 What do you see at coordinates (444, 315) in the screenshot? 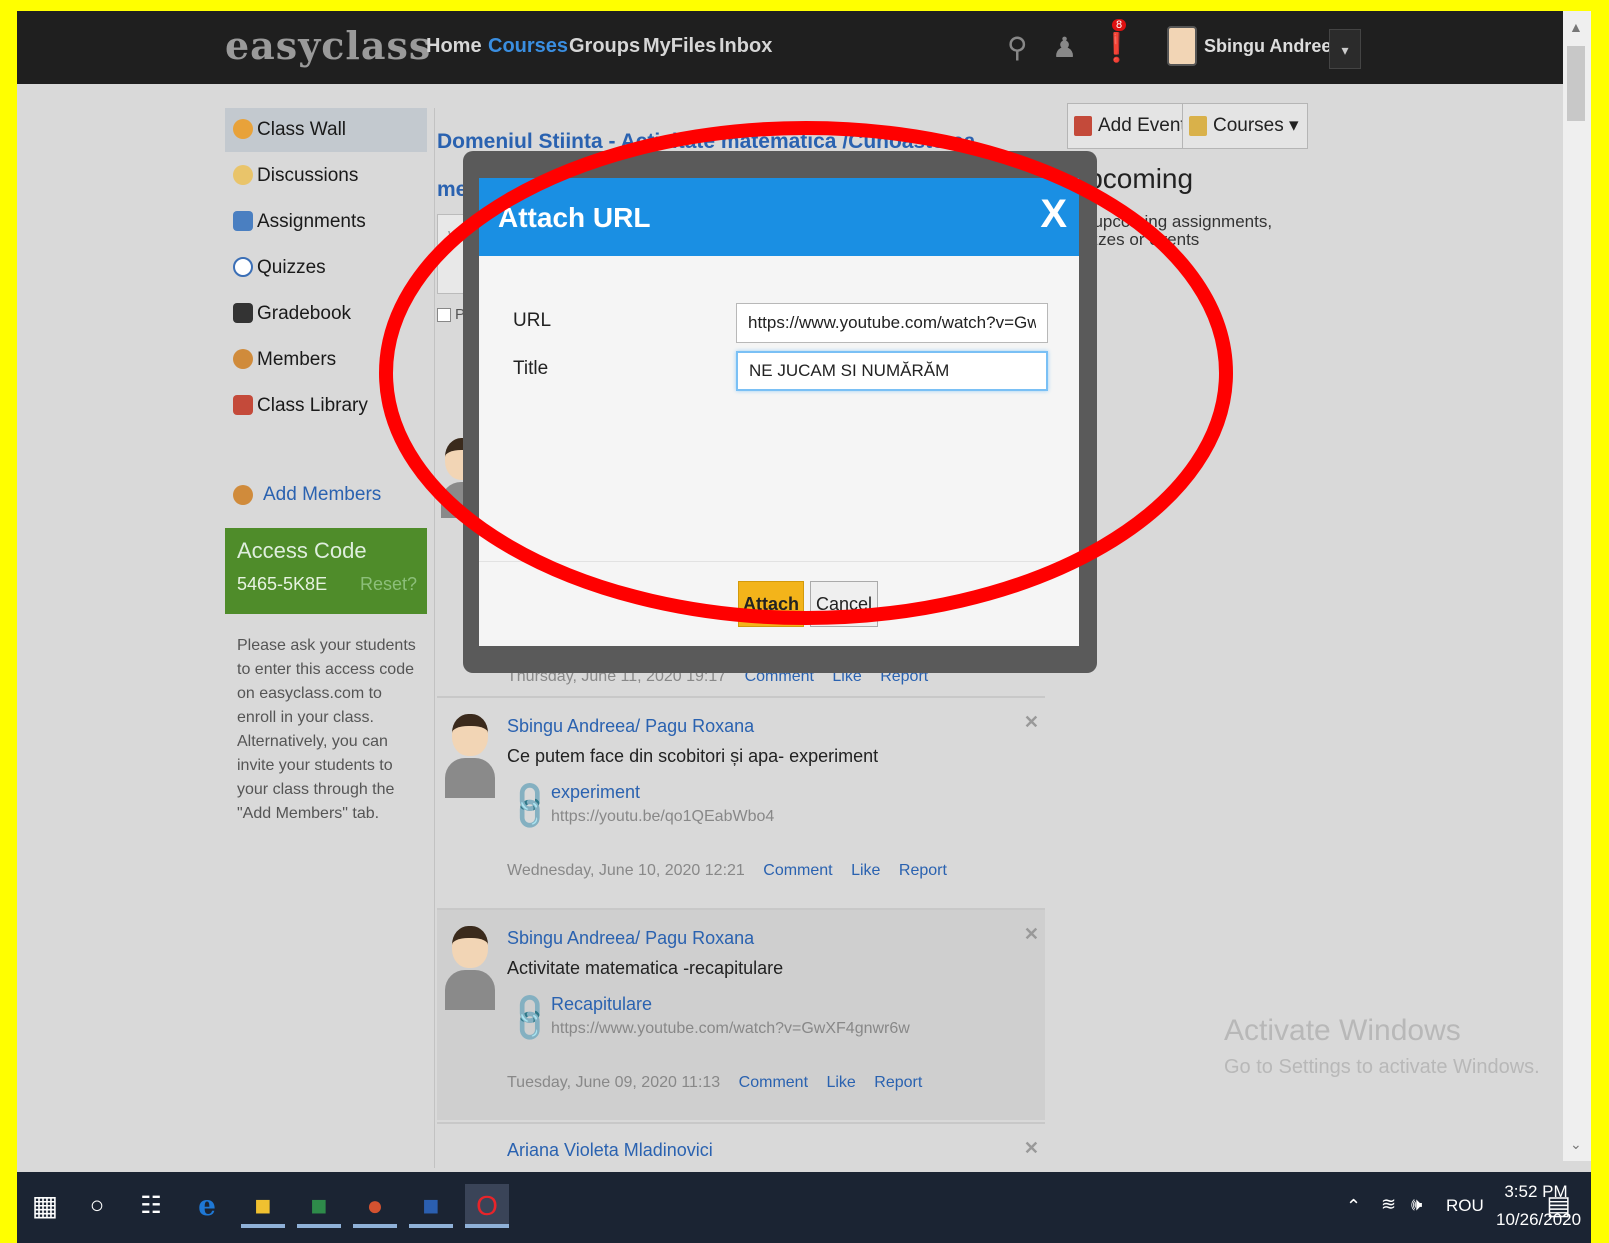
I see `post-checkbox` at bounding box center [444, 315].